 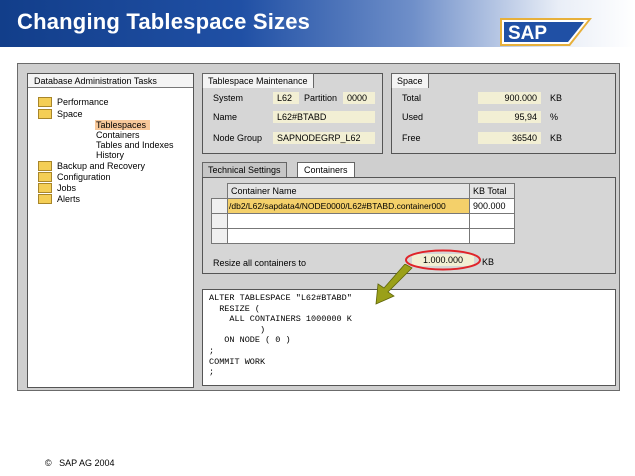 I want to click on tree-item-space: Space, so click(x=60, y=114).